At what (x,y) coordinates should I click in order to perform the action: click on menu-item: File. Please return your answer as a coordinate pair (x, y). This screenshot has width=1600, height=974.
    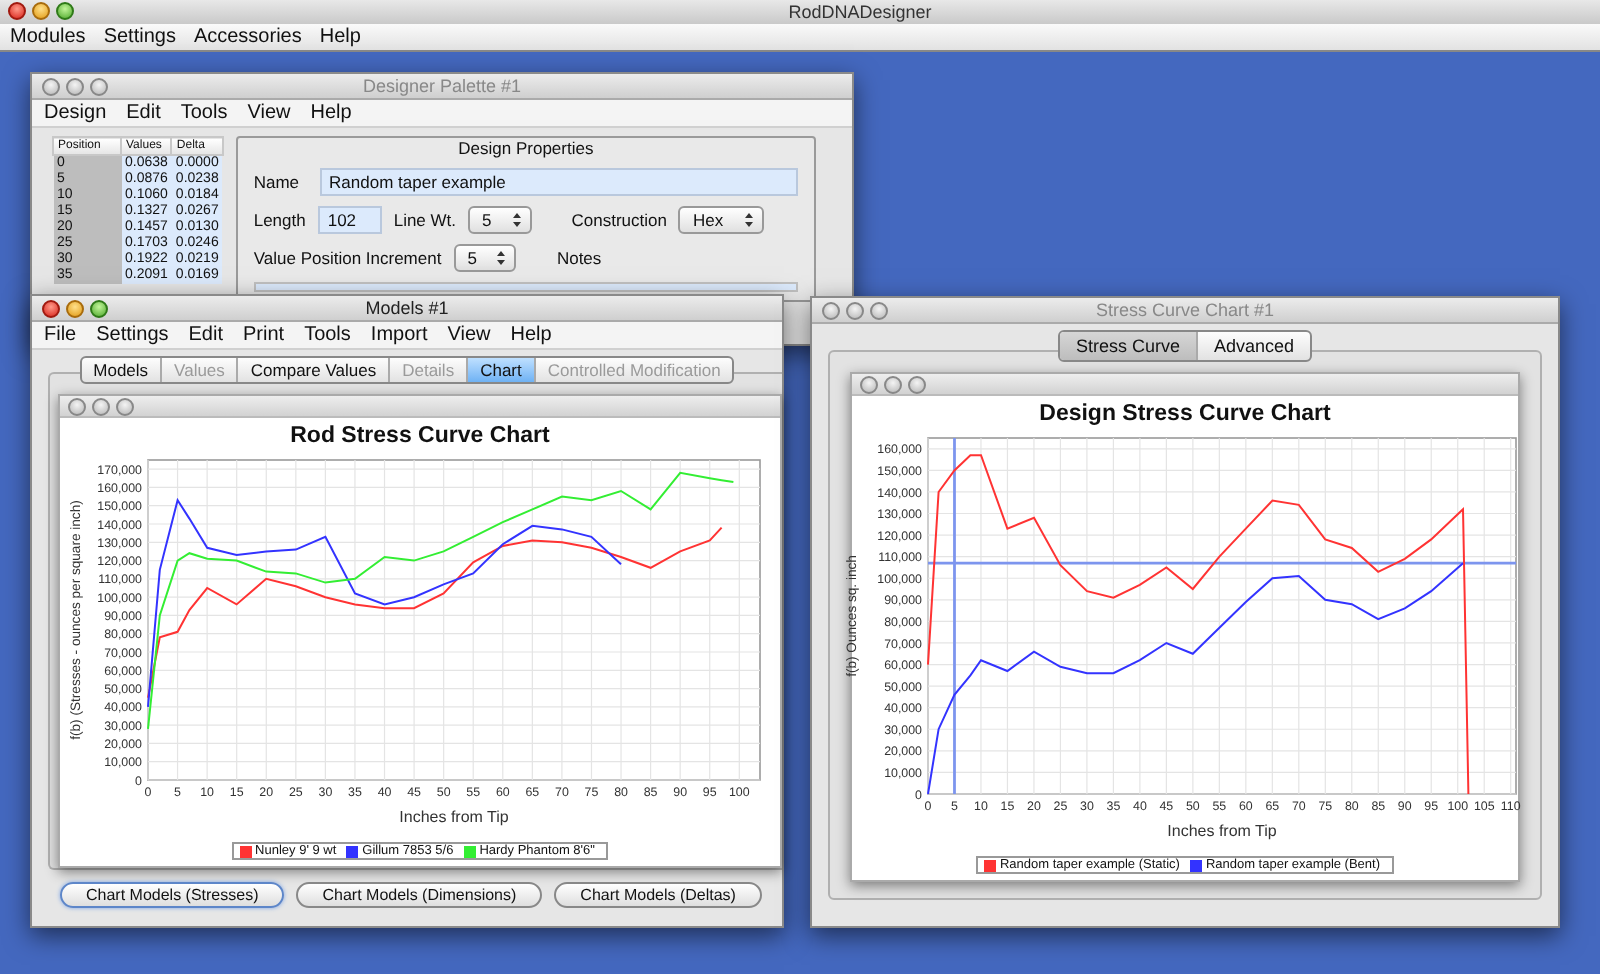
    Looking at the image, I should click on (60, 335).